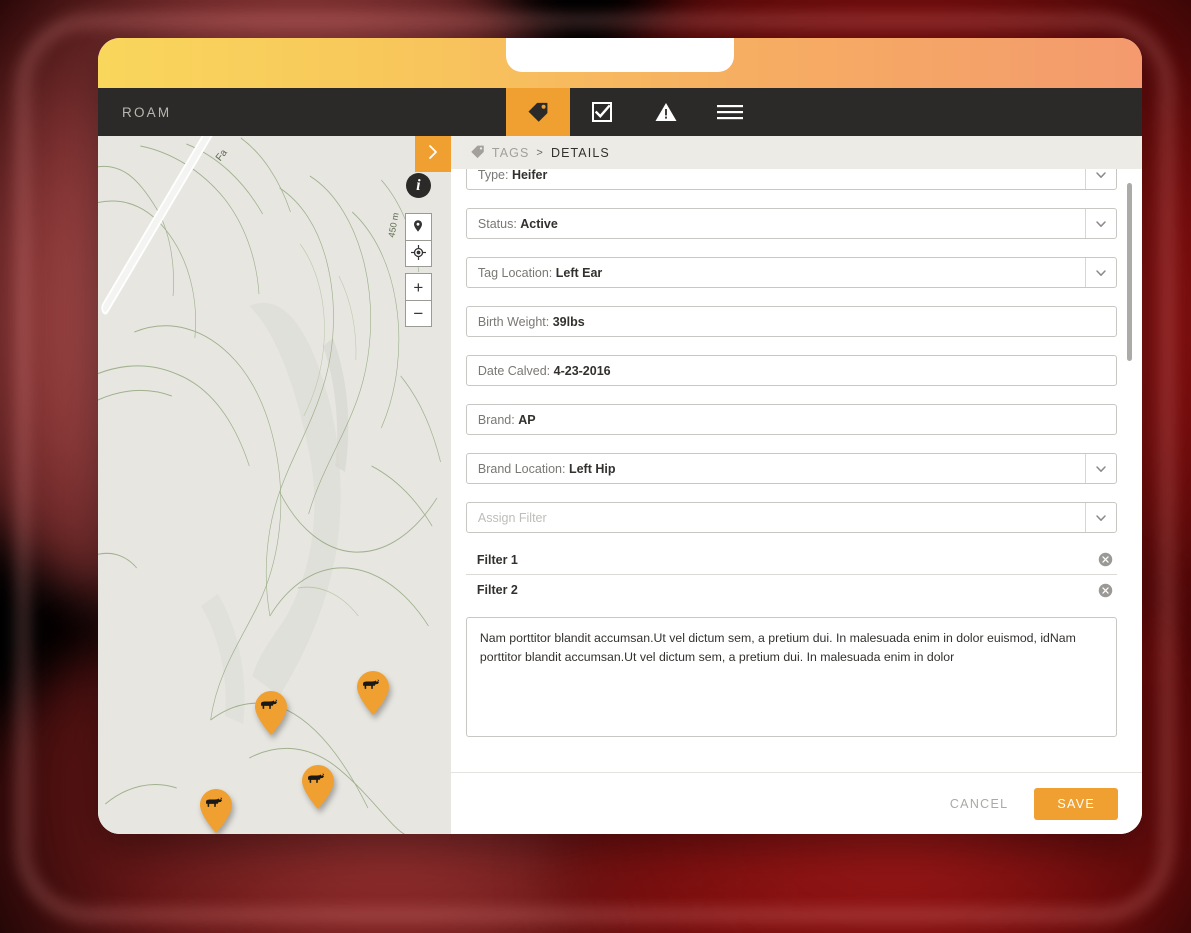 Image resolution: width=1191 pixels, height=933 pixels. I want to click on map-locate-me-button, so click(418, 253).